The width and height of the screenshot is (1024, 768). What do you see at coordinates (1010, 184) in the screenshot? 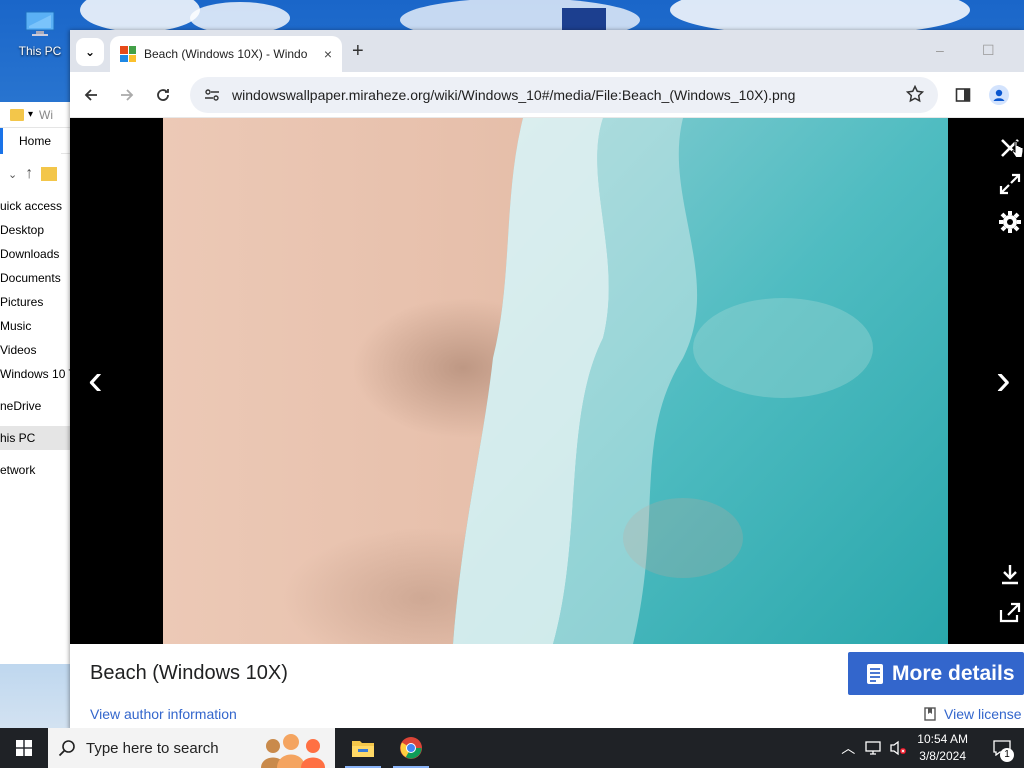
I see `fullscreen-icon` at bounding box center [1010, 184].